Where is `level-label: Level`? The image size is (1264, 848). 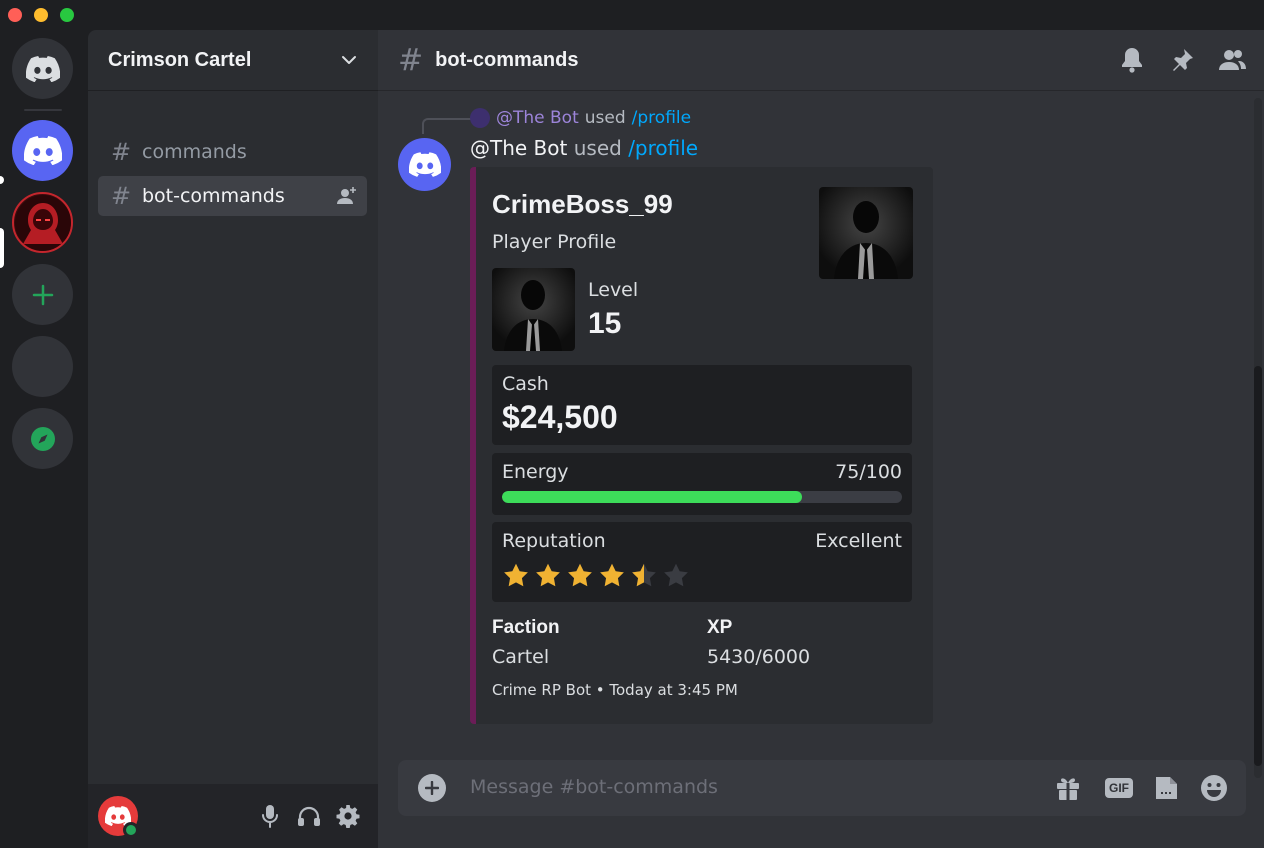 level-label: Level is located at coordinates (613, 290).